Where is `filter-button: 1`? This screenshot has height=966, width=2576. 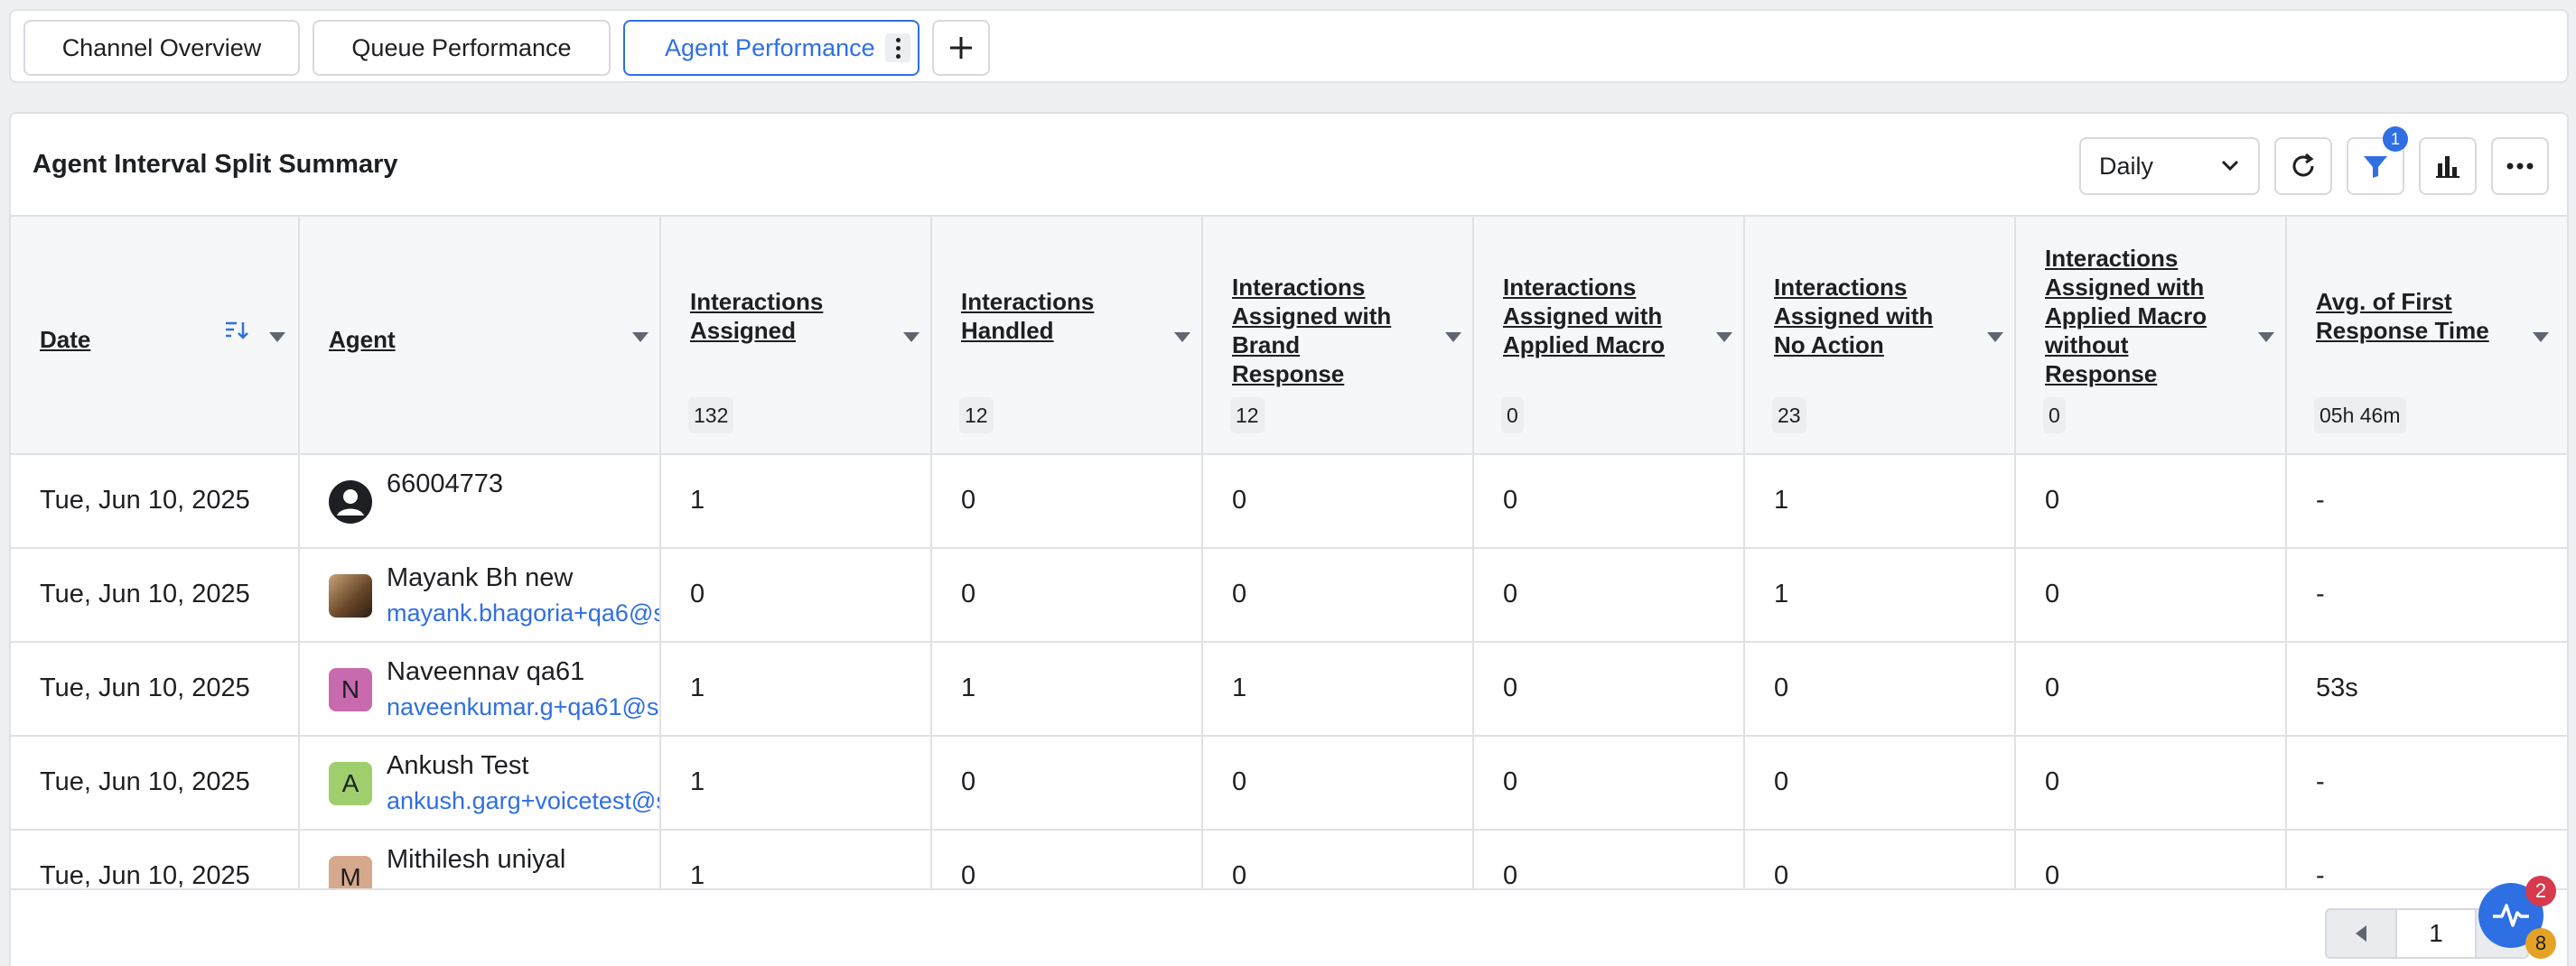 filter-button: 1 is located at coordinates (2377, 160).